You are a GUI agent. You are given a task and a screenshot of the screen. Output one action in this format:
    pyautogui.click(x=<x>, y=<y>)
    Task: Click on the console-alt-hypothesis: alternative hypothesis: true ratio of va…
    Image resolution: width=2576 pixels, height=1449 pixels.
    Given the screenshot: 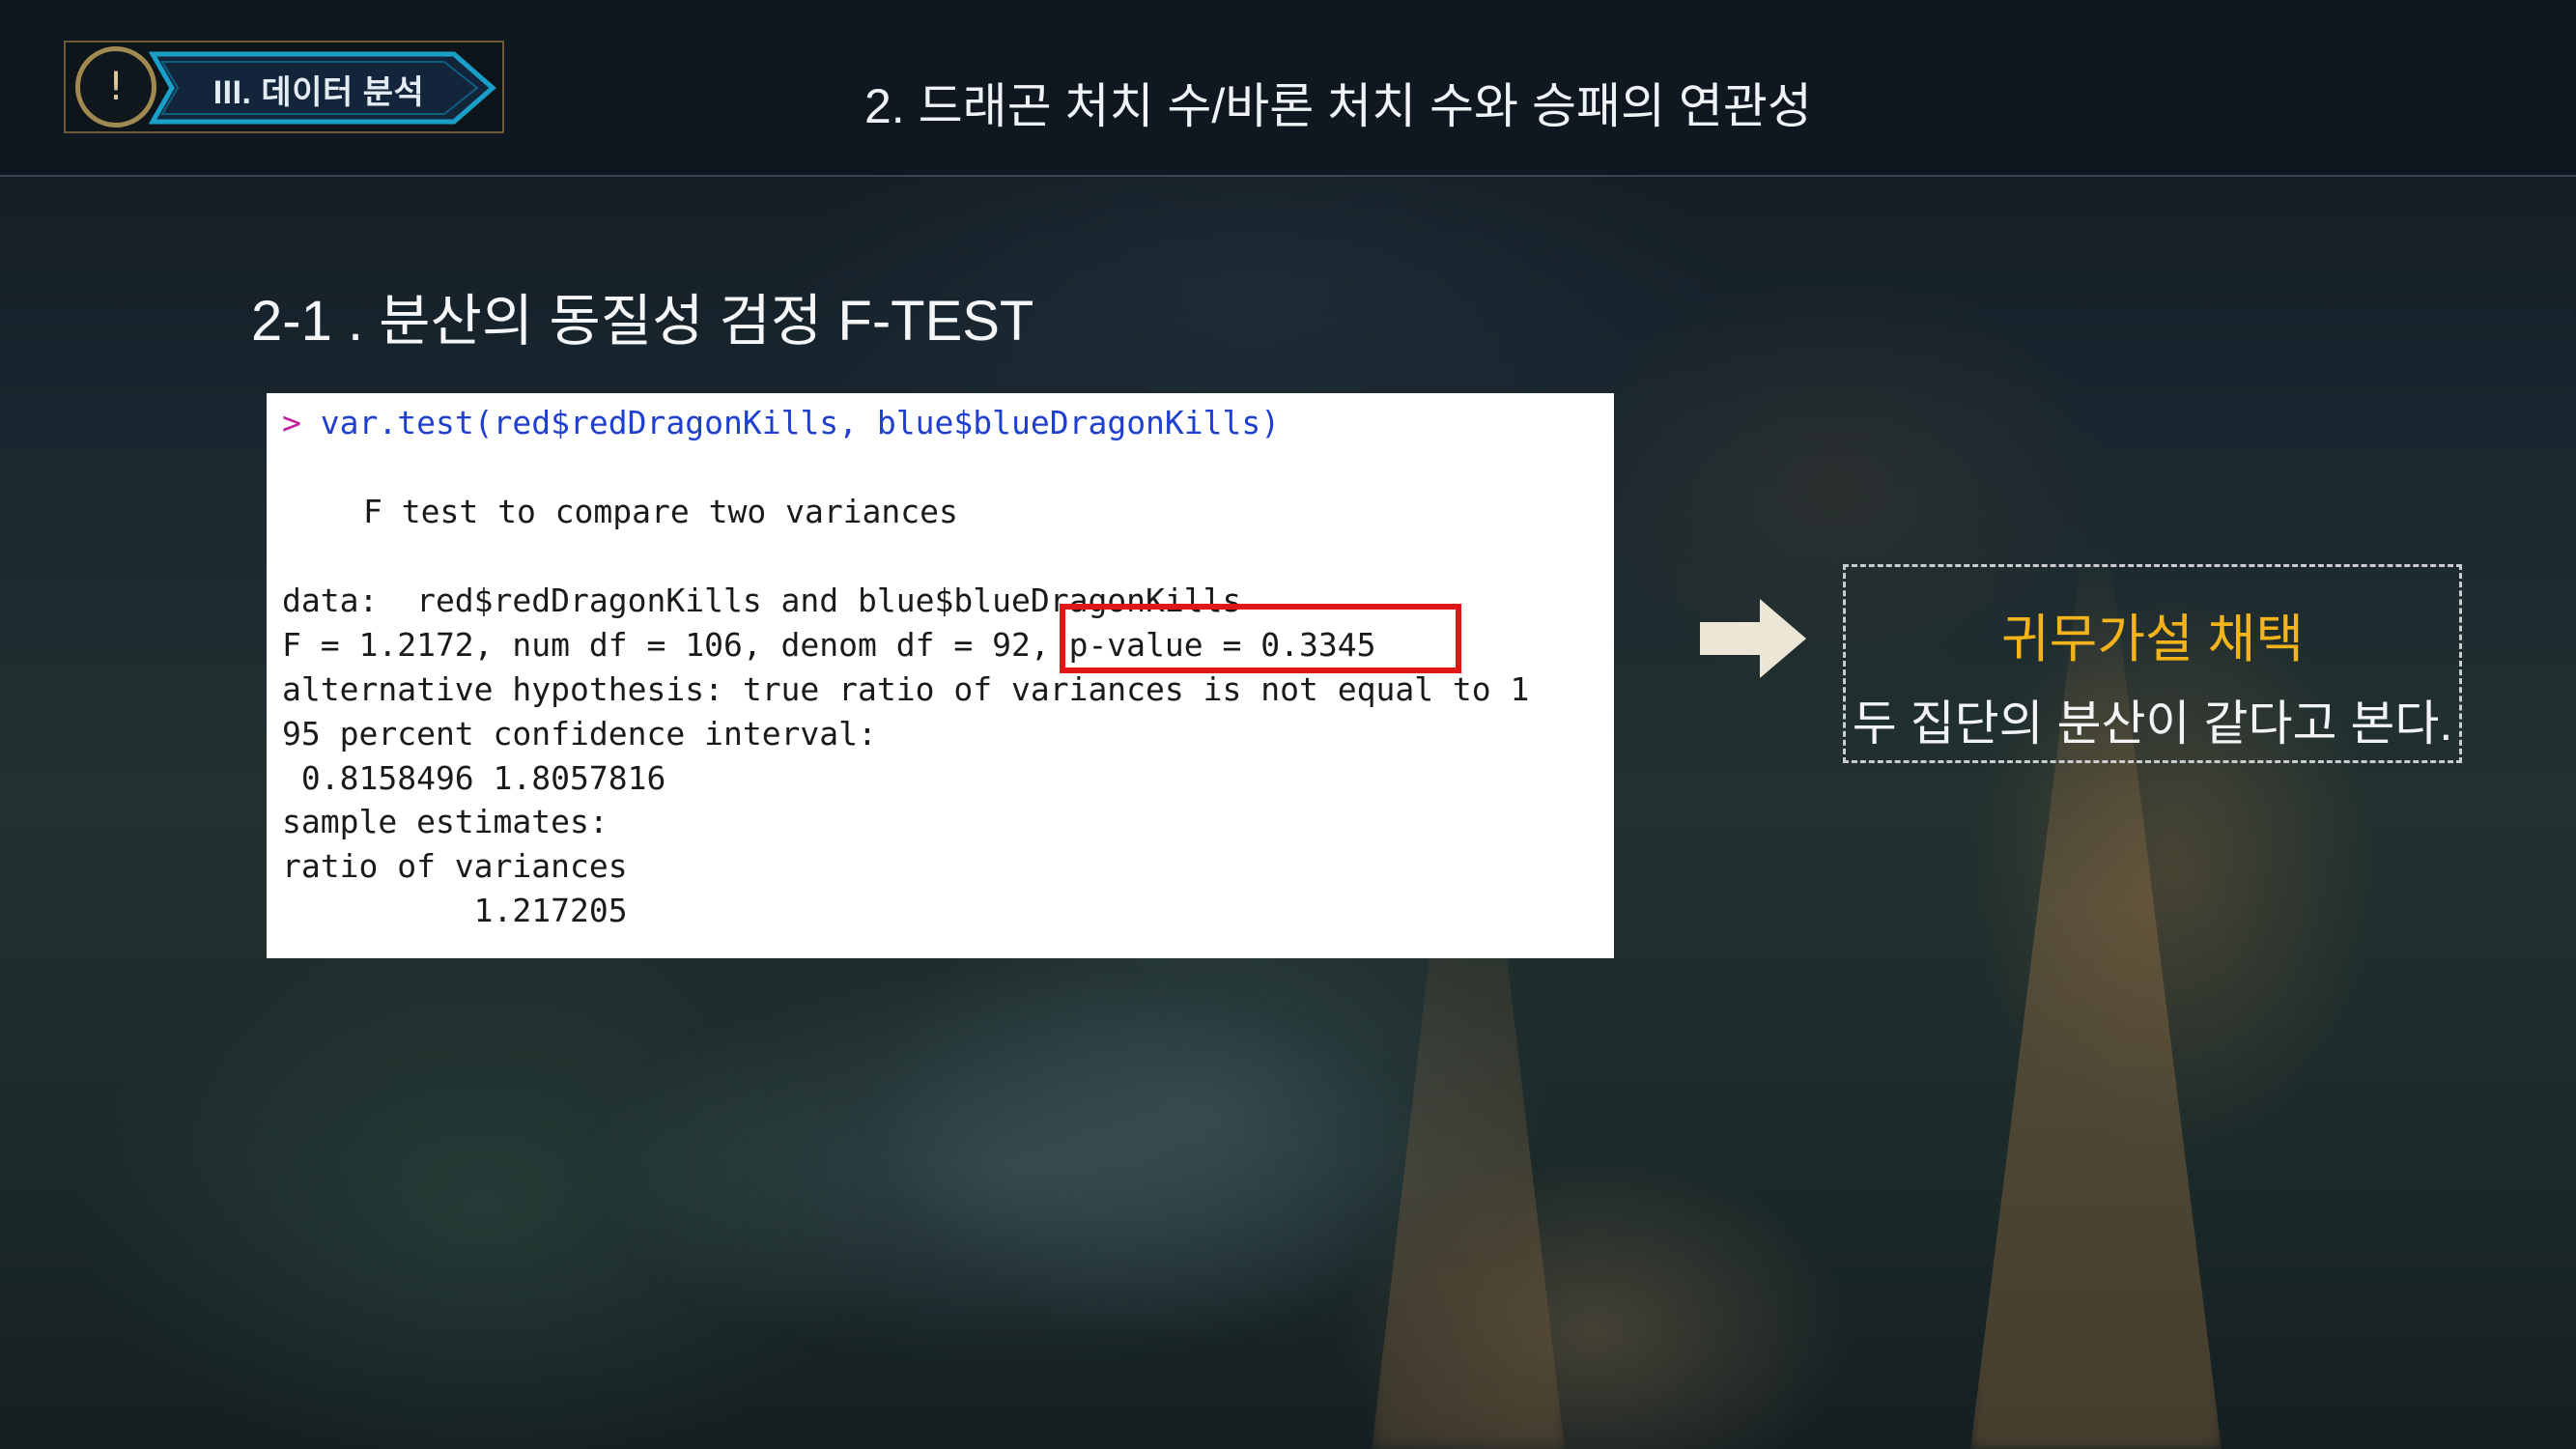 What is the action you would take?
    pyautogui.click(x=906, y=689)
    